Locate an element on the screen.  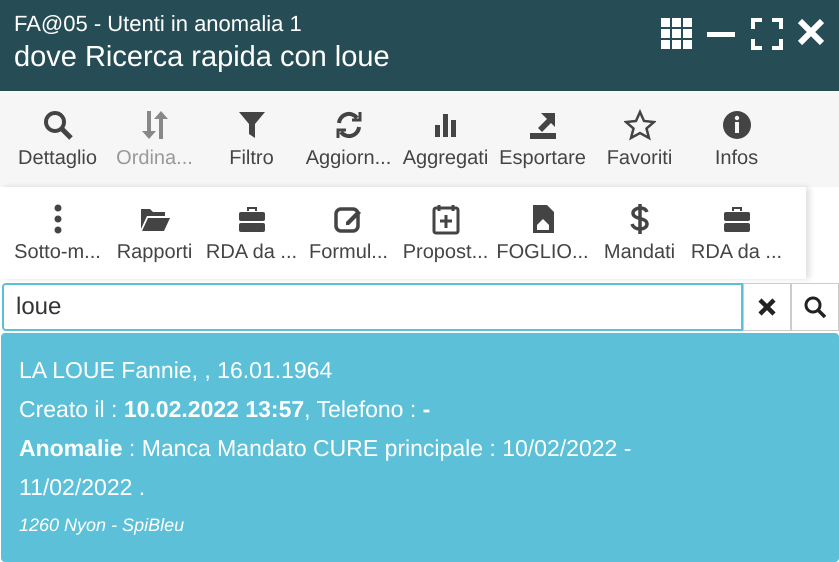
fullscreen-icon is located at coordinates (767, 34).